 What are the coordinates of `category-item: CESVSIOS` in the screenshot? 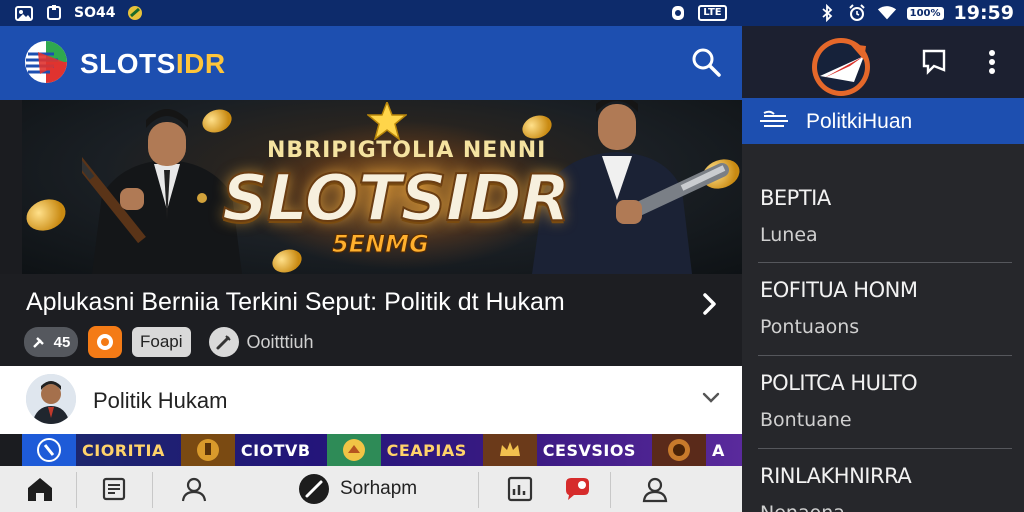 It's located at (564, 450).